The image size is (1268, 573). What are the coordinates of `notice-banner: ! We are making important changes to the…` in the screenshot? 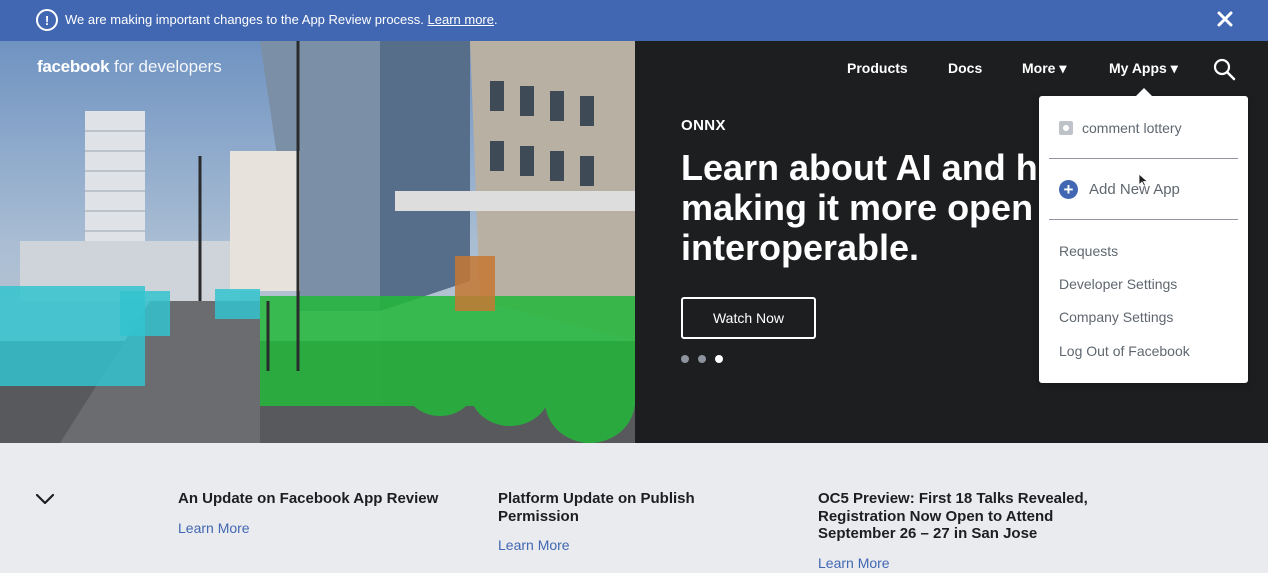 It's located at (634, 20).